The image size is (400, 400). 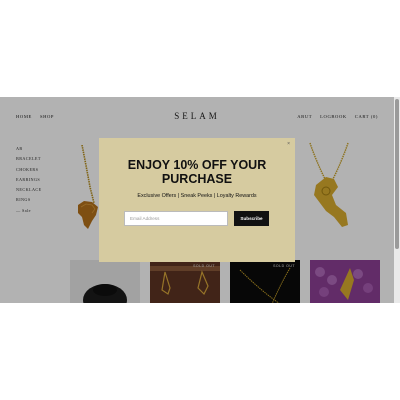 What do you see at coordinates (176, 218) in the screenshot?
I see `email-field` at bounding box center [176, 218].